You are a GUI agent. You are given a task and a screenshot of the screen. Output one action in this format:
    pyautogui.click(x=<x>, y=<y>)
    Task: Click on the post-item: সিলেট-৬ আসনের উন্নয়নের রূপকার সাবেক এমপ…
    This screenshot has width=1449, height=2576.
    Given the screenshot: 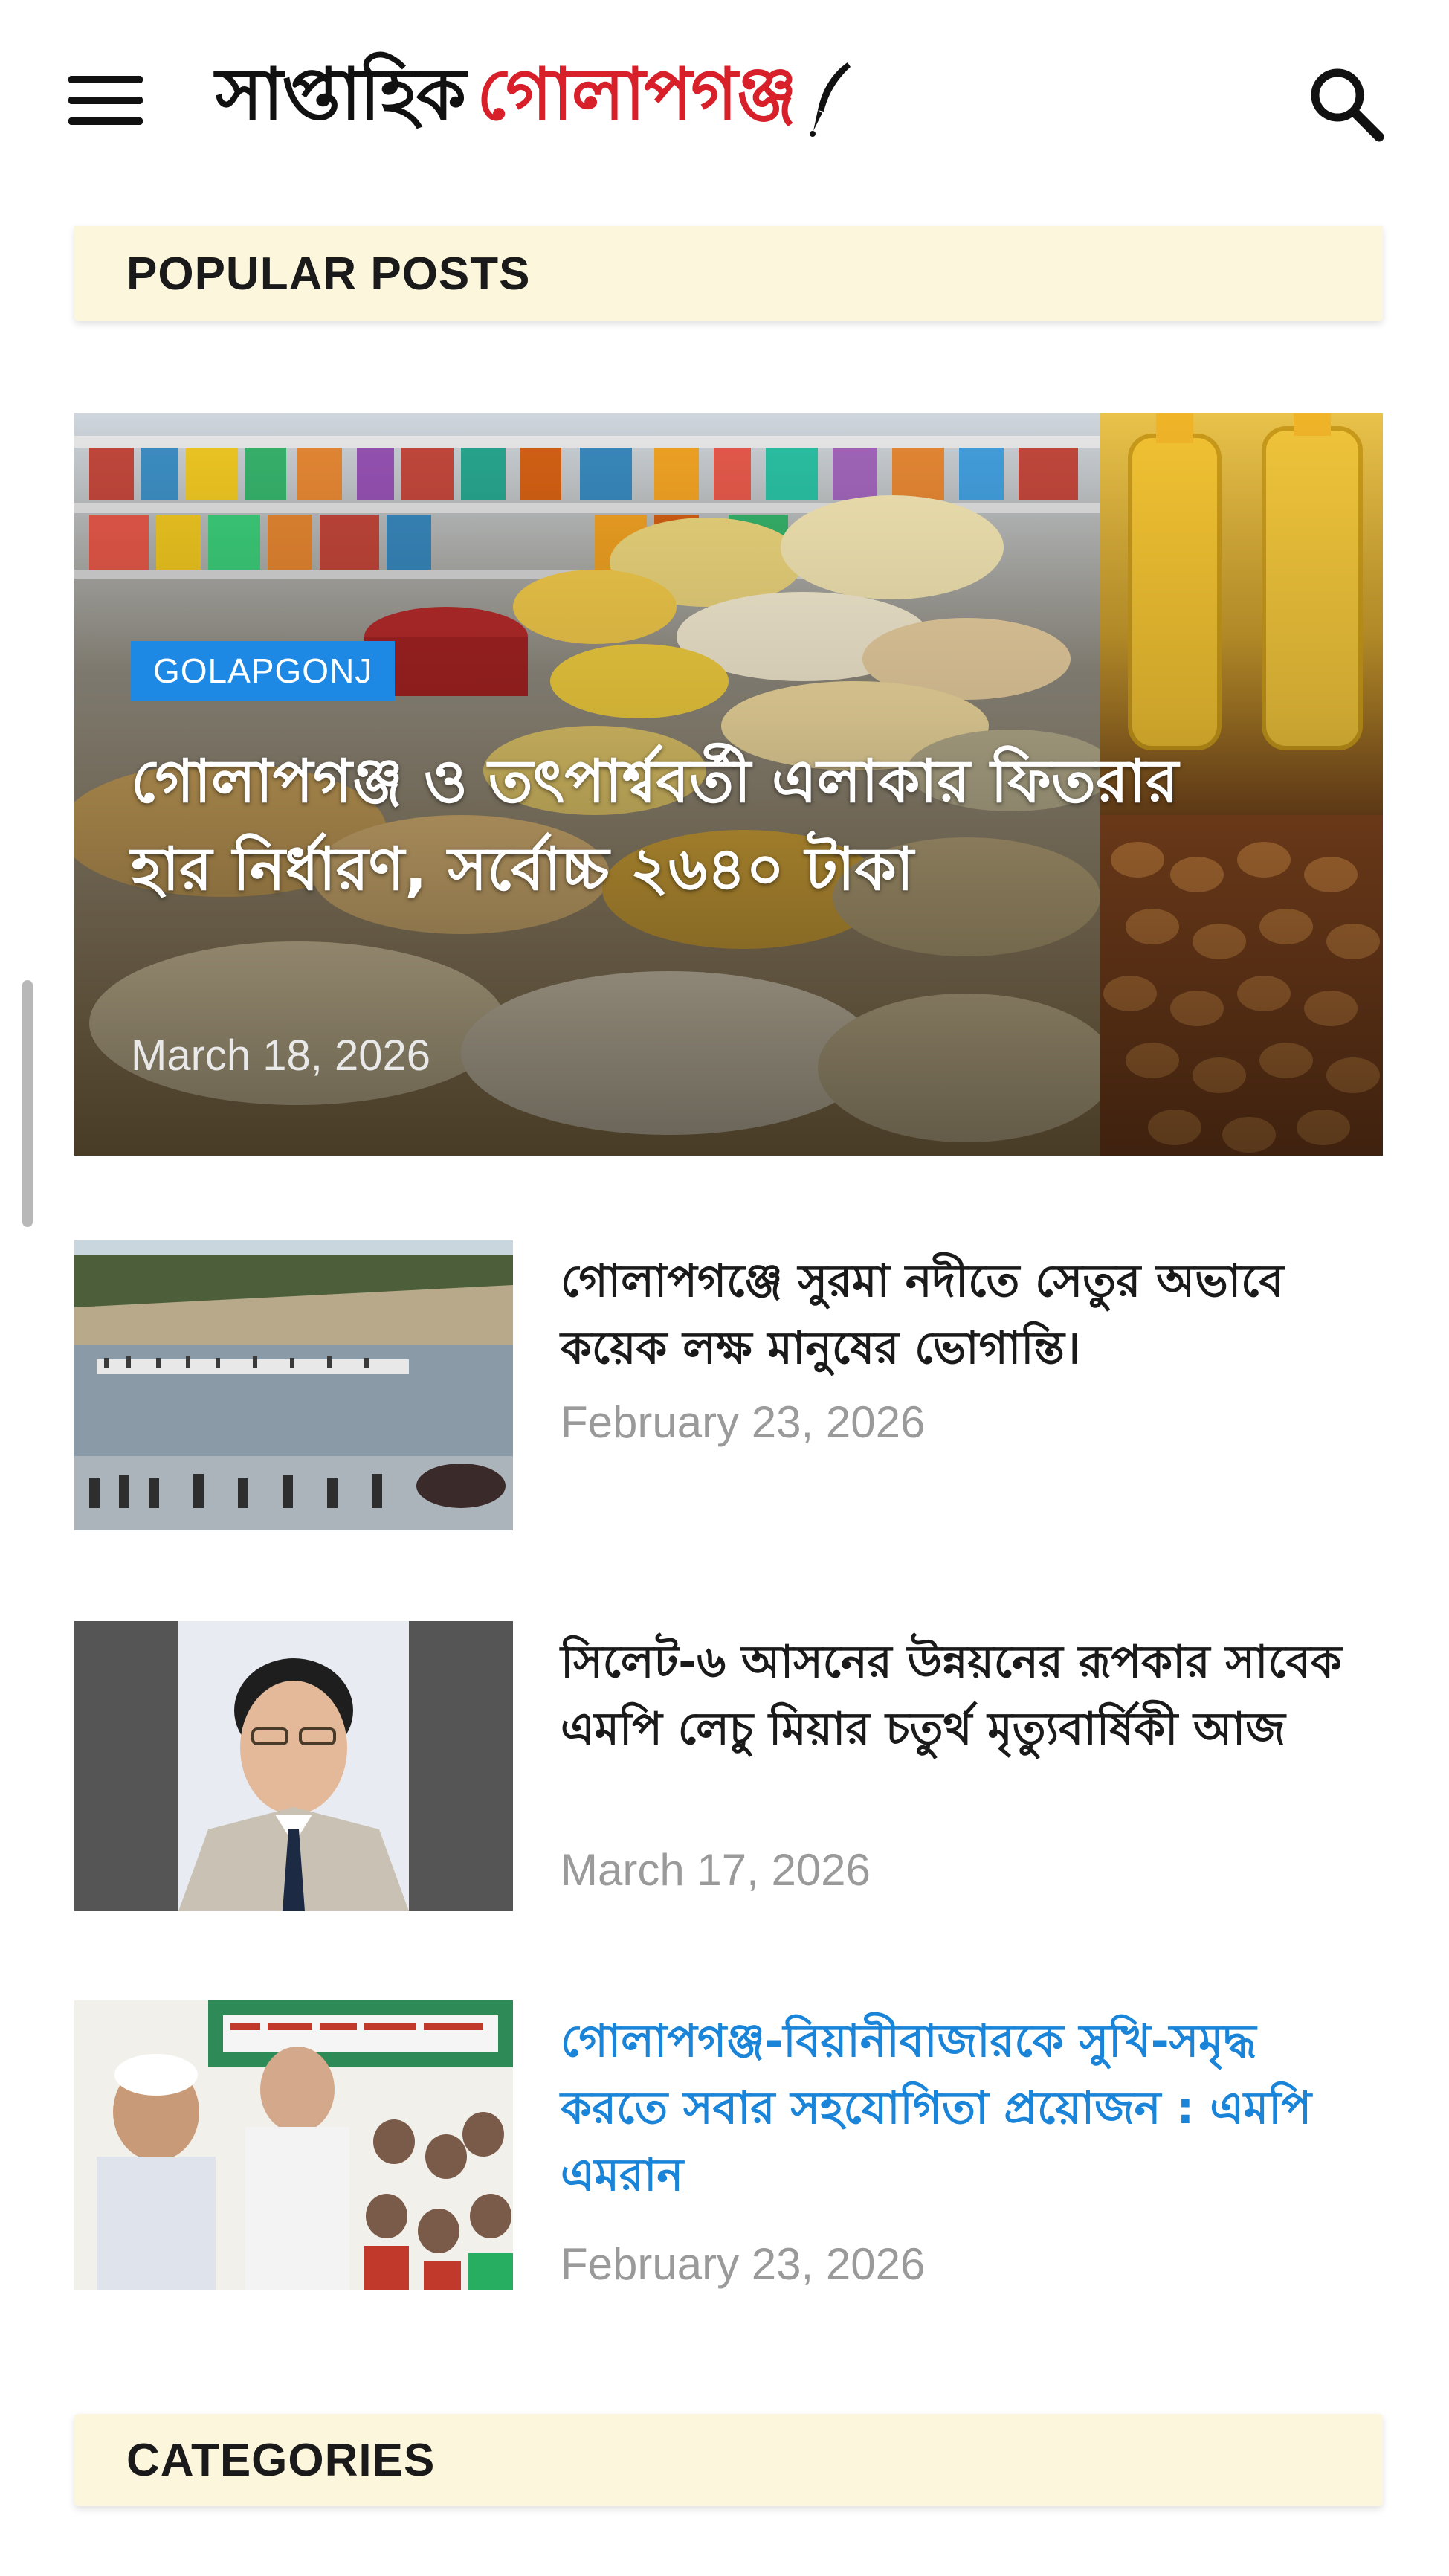 What is the action you would take?
    pyautogui.click(x=728, y=1766)
    